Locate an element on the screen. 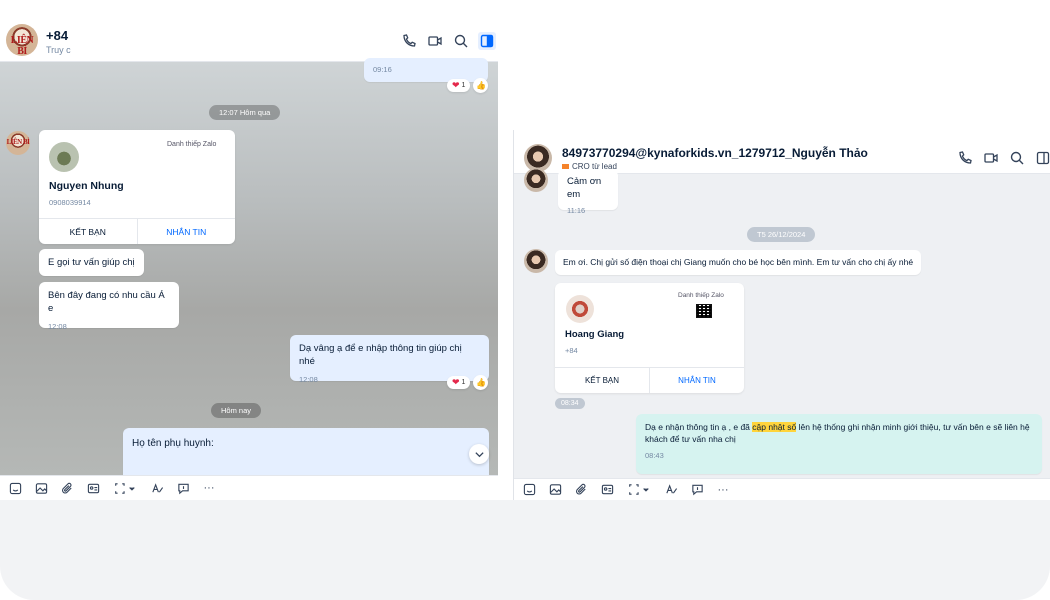 Image resolution: width=1050 pixels, height=600 pixels. message-bubble-received: E gọi tư vấn giúp chị is located at coordinates (91, 262).